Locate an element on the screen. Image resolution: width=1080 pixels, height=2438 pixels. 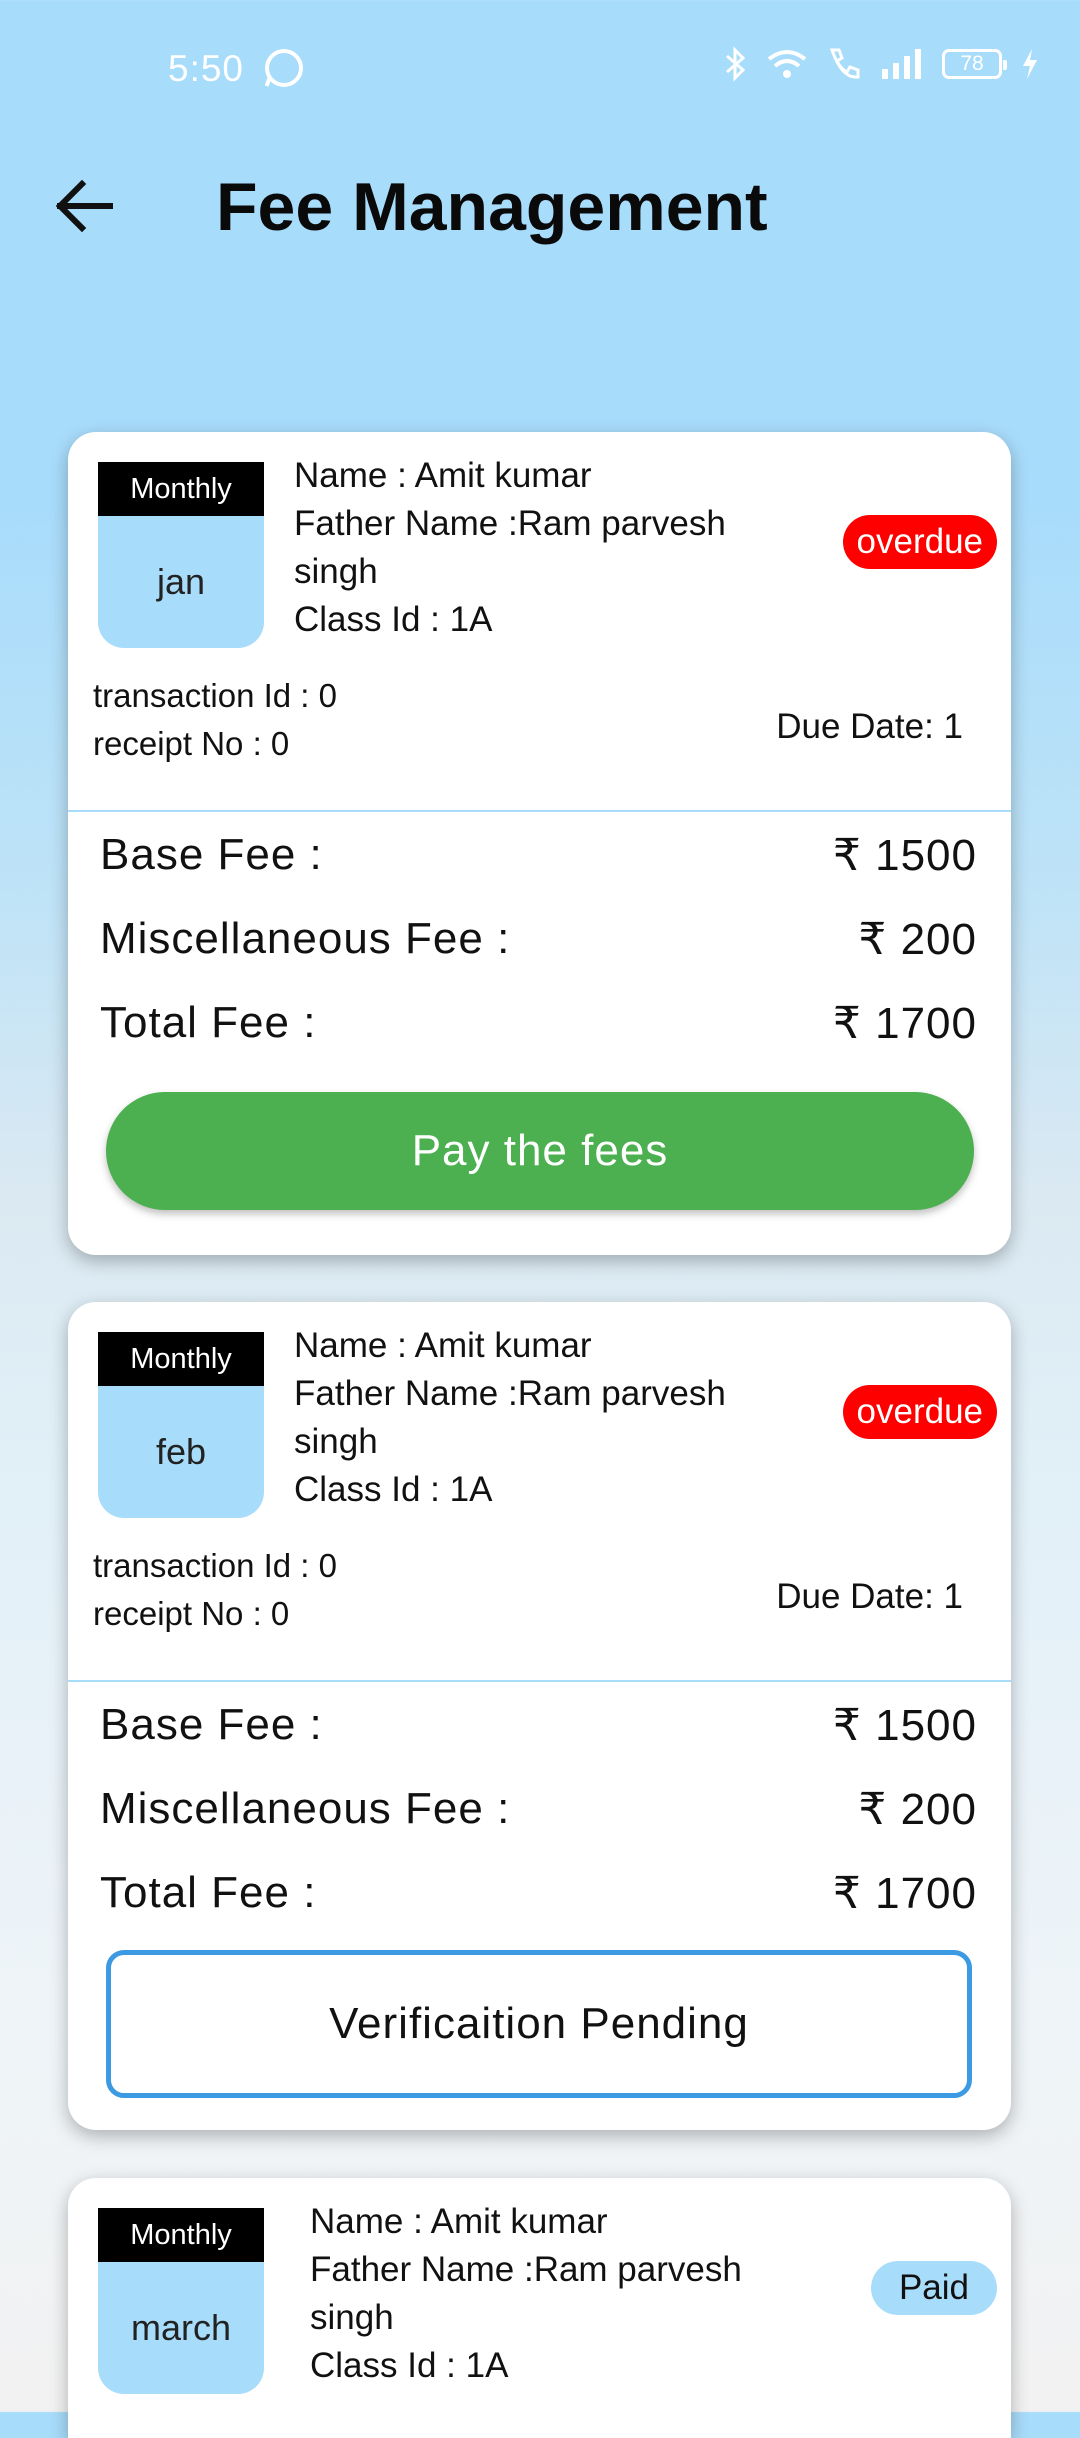
month-label: march is located at coordinates (181, 2327).